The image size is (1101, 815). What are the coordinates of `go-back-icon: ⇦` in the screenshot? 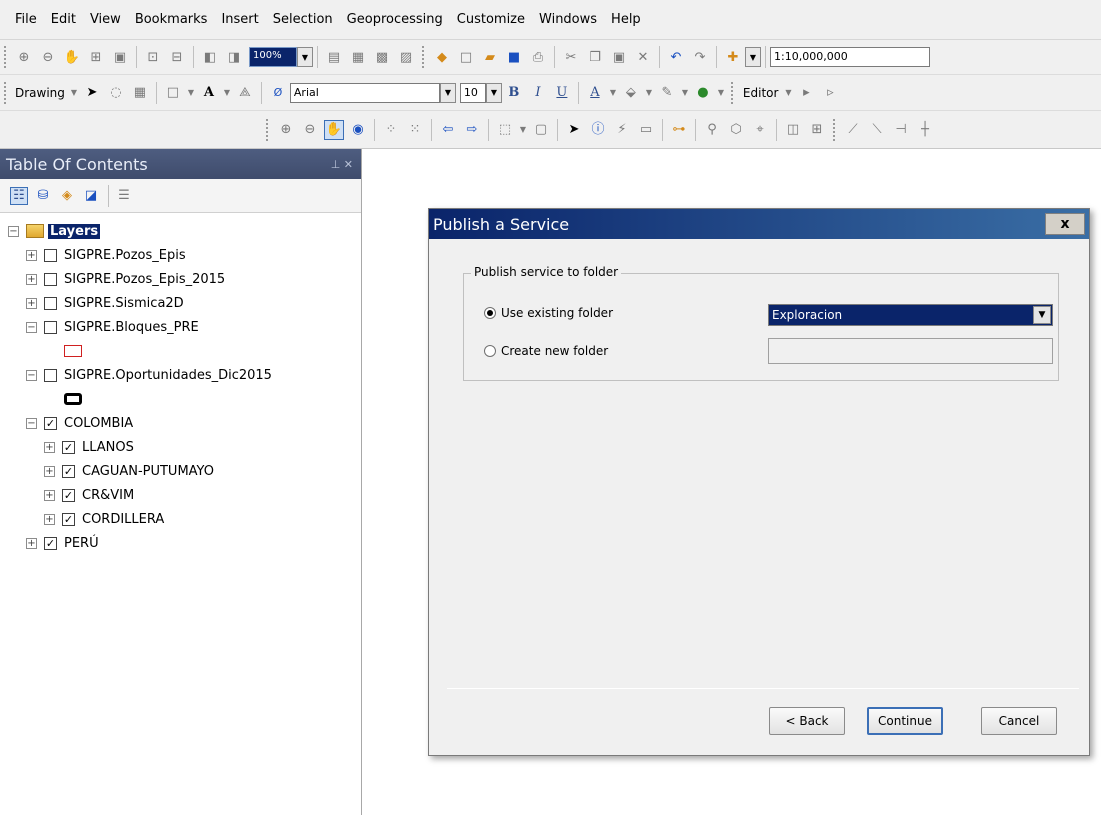 It's located at (448, 130).